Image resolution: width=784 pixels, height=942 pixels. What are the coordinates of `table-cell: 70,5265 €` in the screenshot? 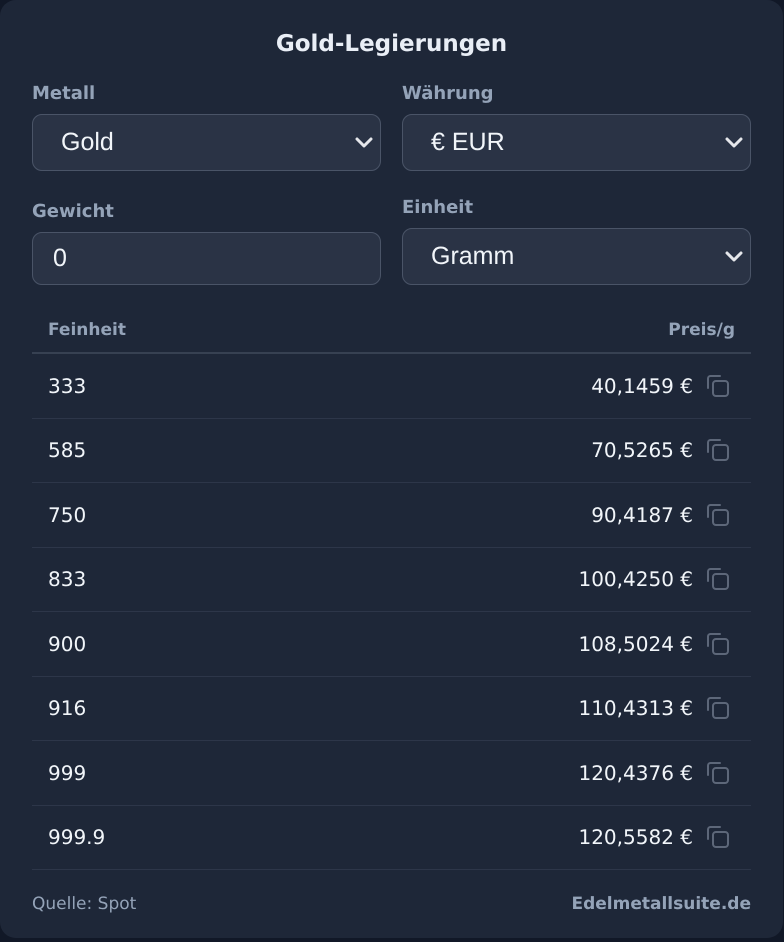 It's located at (642, 450).